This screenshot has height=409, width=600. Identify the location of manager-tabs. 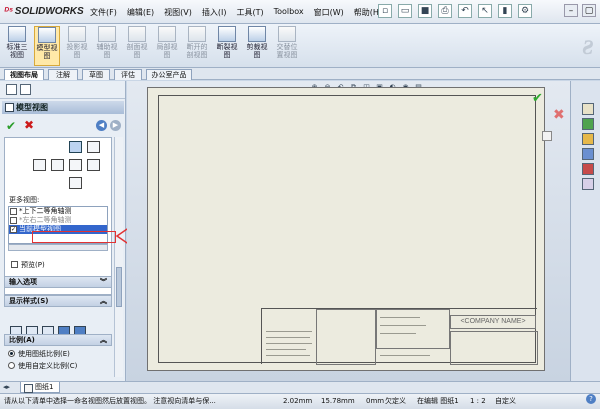
(62, 90).